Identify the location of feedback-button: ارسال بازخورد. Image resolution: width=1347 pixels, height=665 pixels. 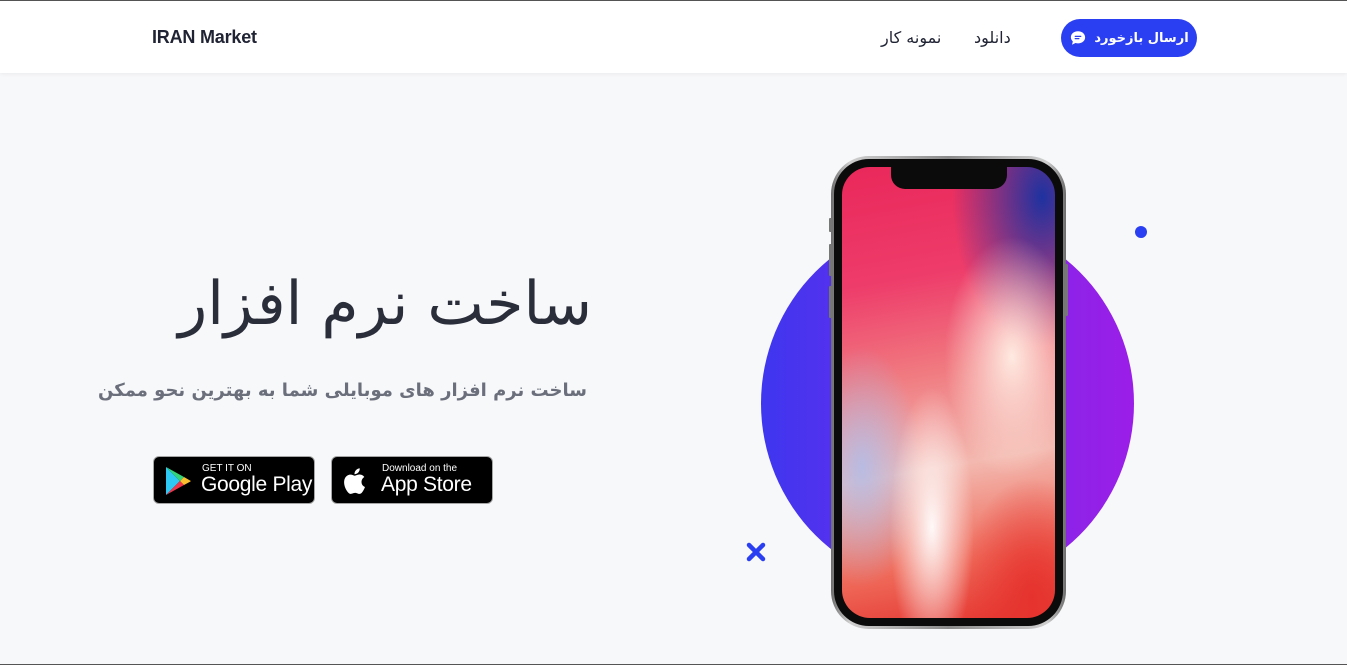
(1129, 38).